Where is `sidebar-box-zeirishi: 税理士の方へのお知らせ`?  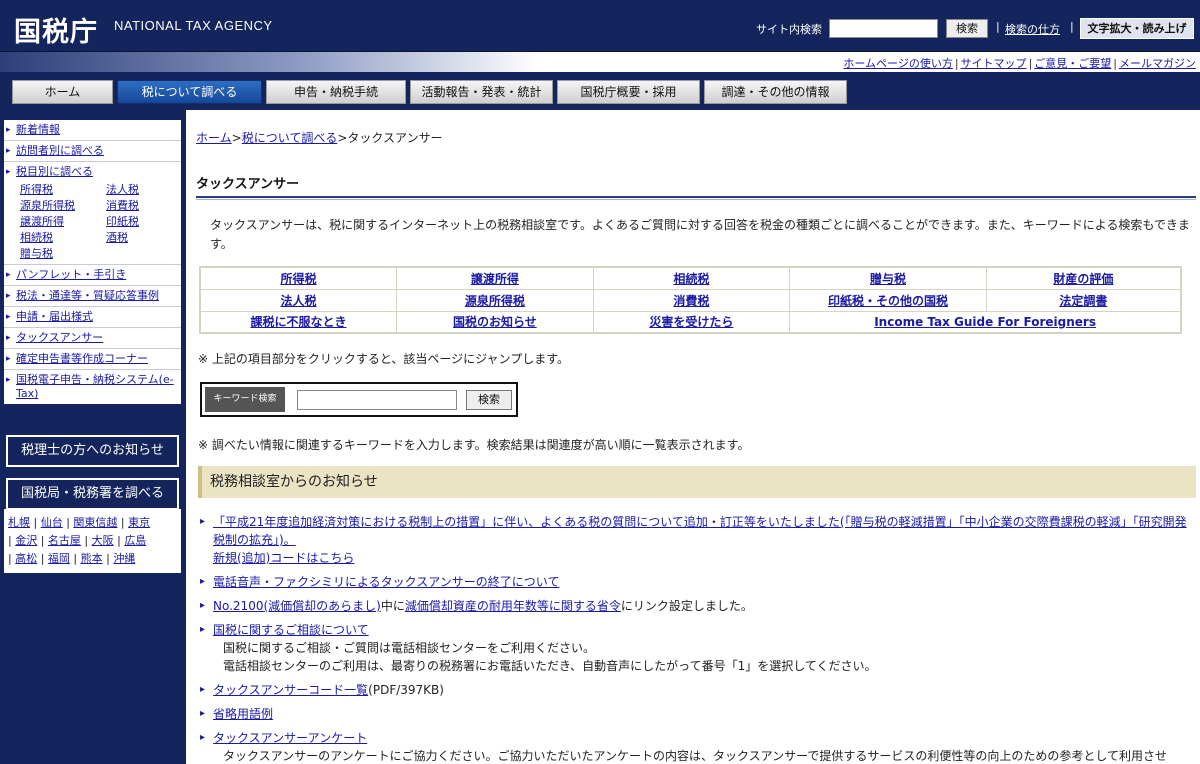 sidebar-box-zeirishi: 税理士の方へのお知らせ is located at coordinates (92, 451).